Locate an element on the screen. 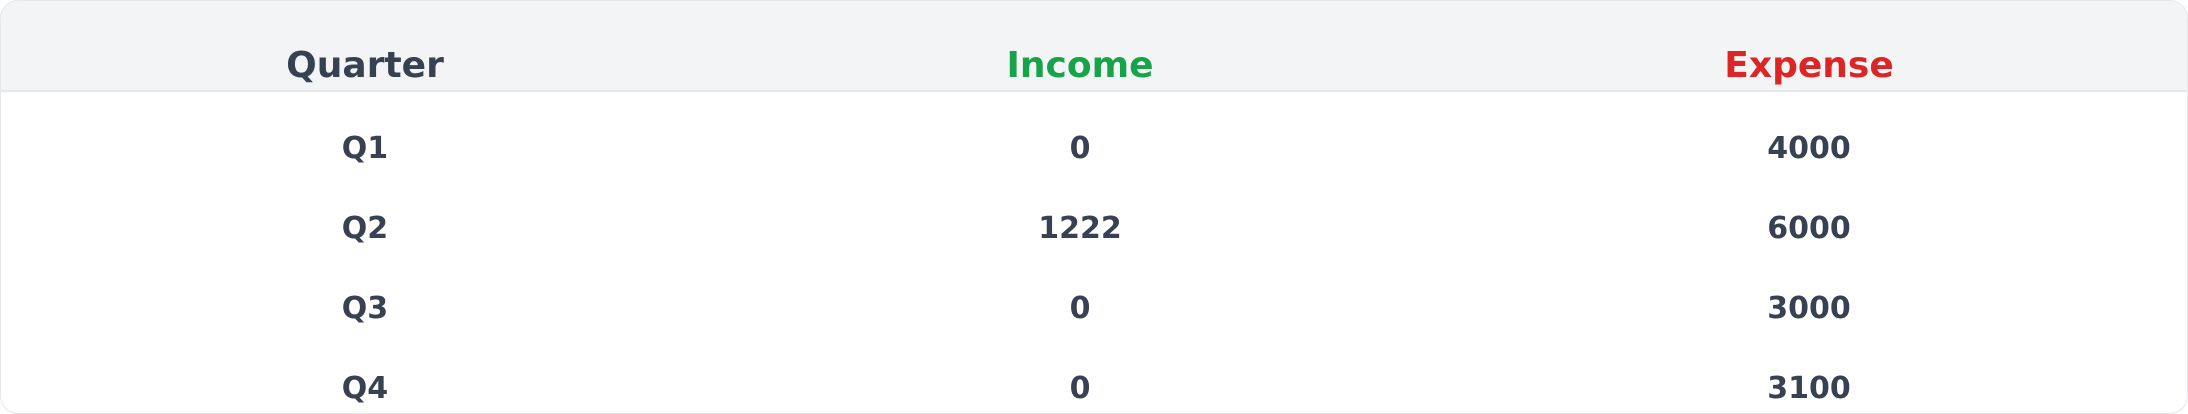  cell-quarter: Q2 is located at coordinates (365, 228).